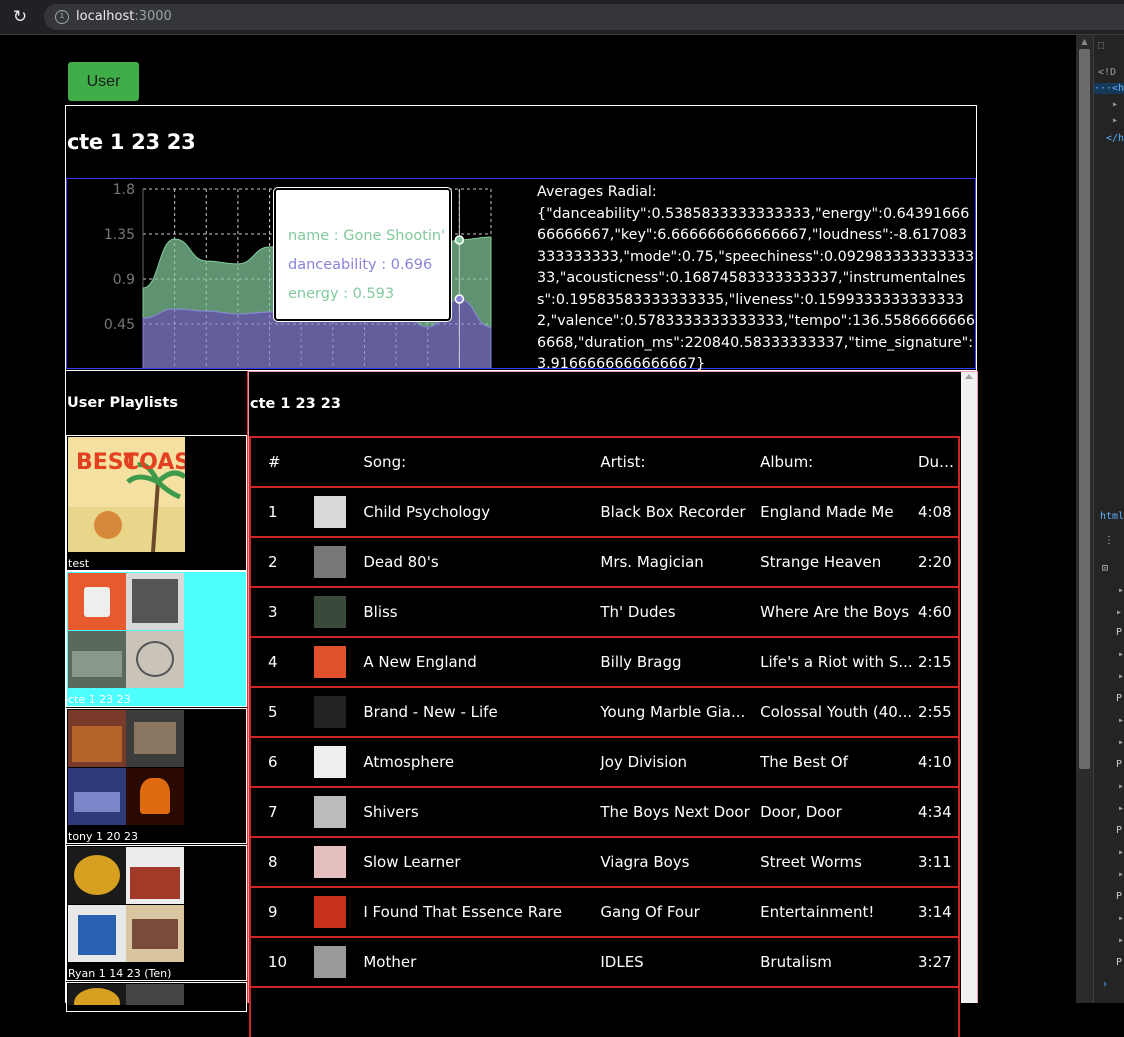 The width and height of the screenshot is (1124, 1037). What do you see at coordinates (1084, 409) in the screenshot?
I see `scrollbar-thumb` at bounding box center [1084, 409].